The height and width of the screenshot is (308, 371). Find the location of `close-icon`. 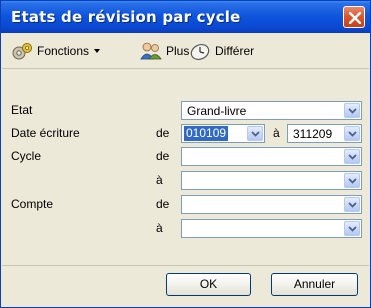

close-icon is located at coordinates (355, 18).